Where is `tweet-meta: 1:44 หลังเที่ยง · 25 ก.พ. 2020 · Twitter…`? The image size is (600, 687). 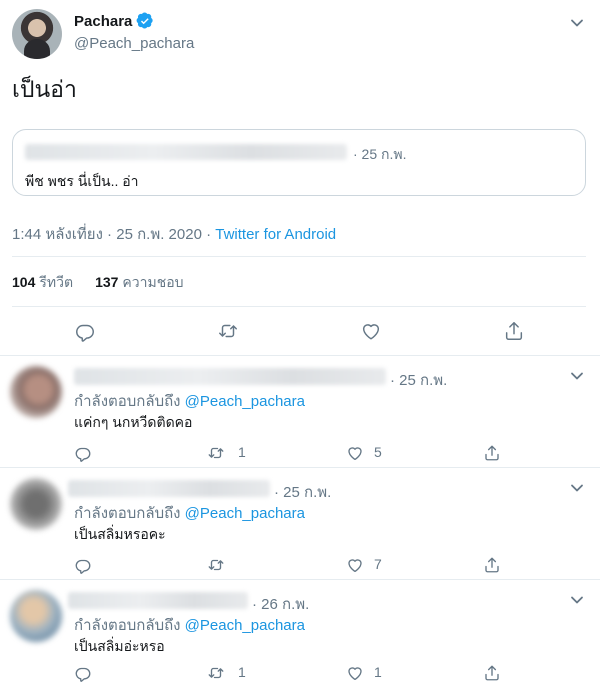
tweet-meta: 1:44 หลังเที่ยง · 25 ก.พ. 2020 · Twitter… is located at coordinates (174, 234).